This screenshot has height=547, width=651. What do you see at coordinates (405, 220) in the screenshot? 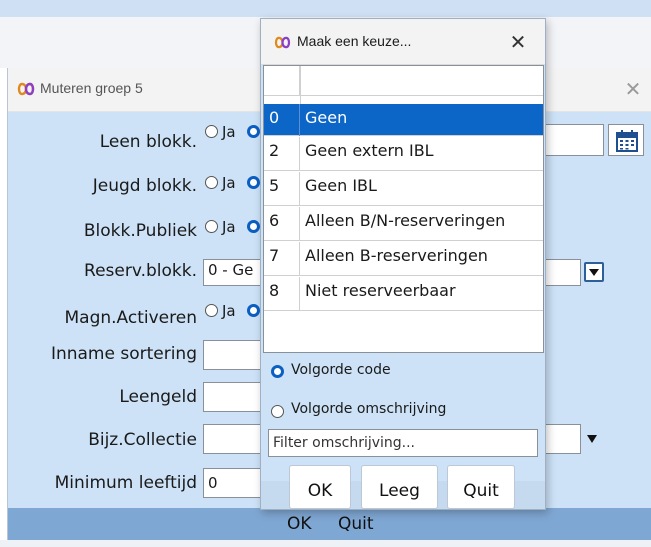
I see `list-item-description: Alleen B/N-reserveringen` at bounding box center [405, 220].